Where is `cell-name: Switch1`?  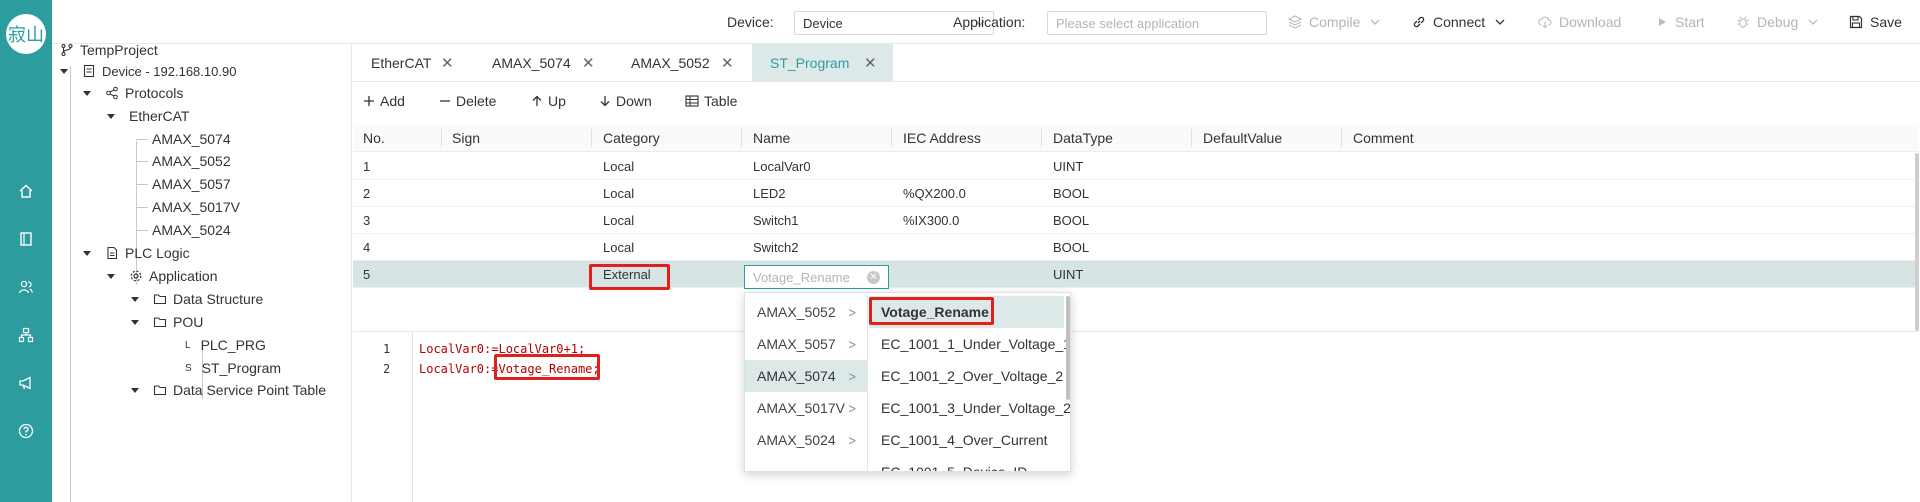 cell-name: Switch1 is located at coordinates (770, 220).